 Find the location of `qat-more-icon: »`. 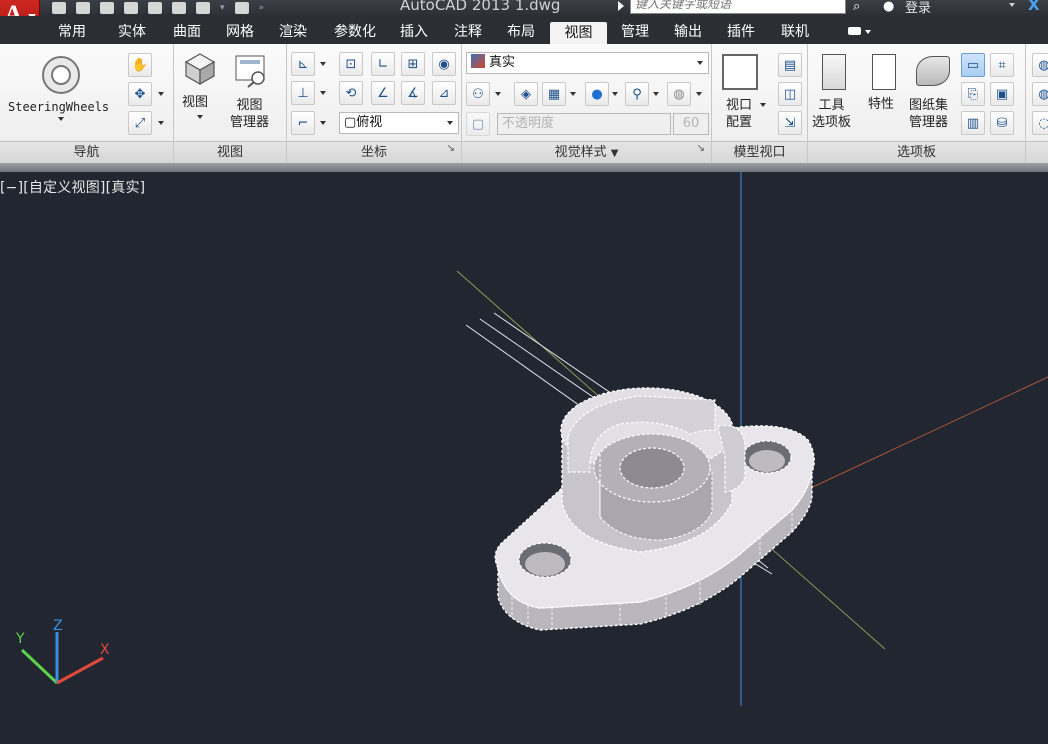

qat-more-icon: » is located at coordinates (262, 8).